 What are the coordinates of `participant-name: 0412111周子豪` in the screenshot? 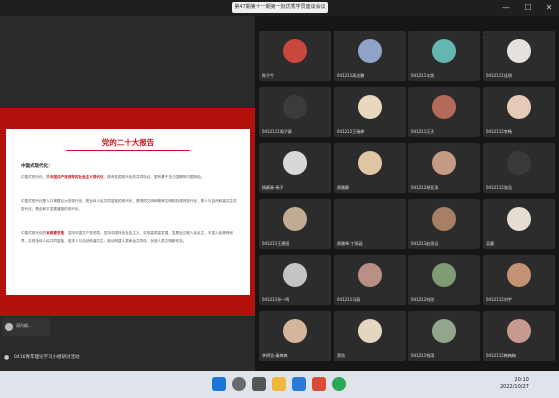 It's located at (277, 131).